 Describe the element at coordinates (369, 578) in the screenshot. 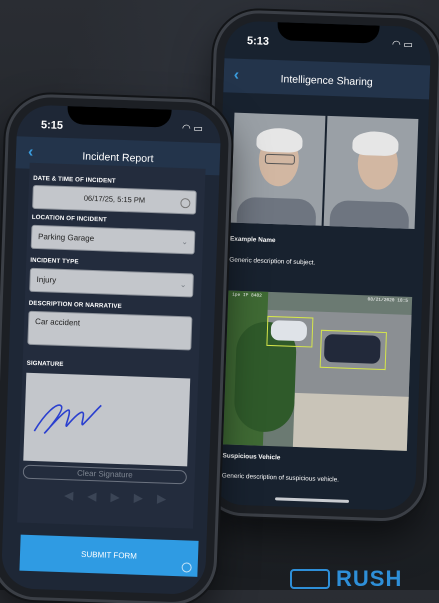

I see `brand-text: RUSH` at that location.